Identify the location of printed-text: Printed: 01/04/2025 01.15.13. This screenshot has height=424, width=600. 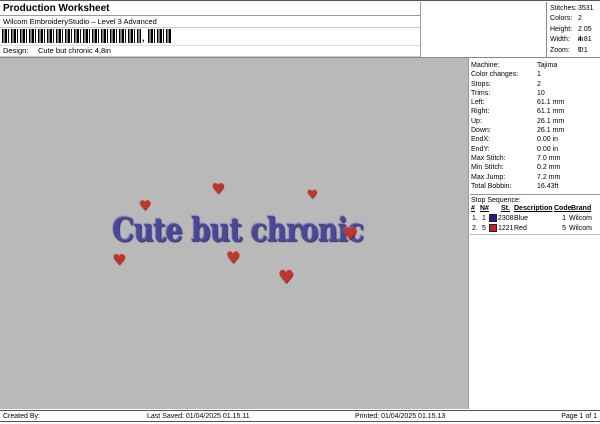
(400, 416).